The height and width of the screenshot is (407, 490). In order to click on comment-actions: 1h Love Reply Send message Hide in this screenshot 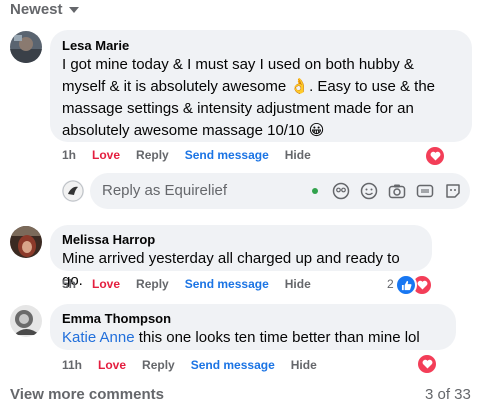, I will do `click(194, 155)`.